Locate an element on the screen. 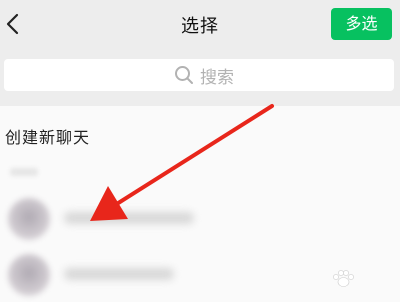  search-input: 搜索 is located at coordinates (199, 75).